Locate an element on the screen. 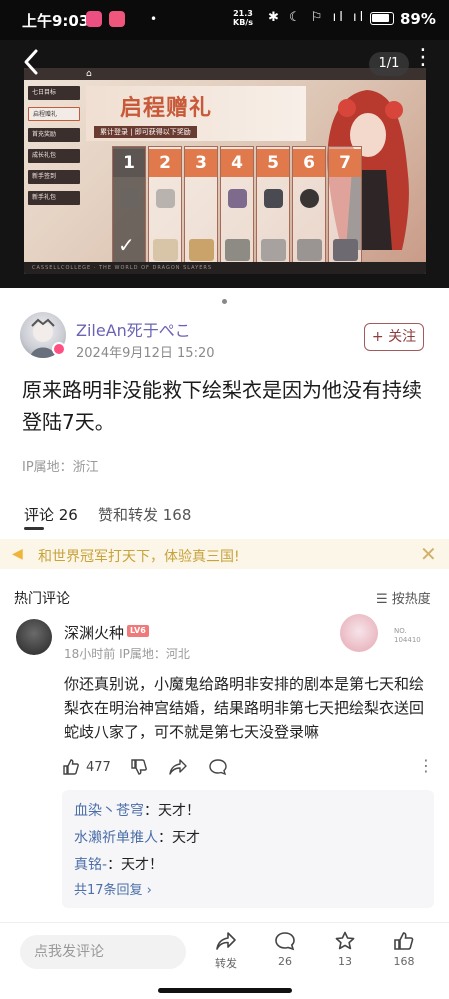  day-number: 6 is located at coordinates (309, 163).